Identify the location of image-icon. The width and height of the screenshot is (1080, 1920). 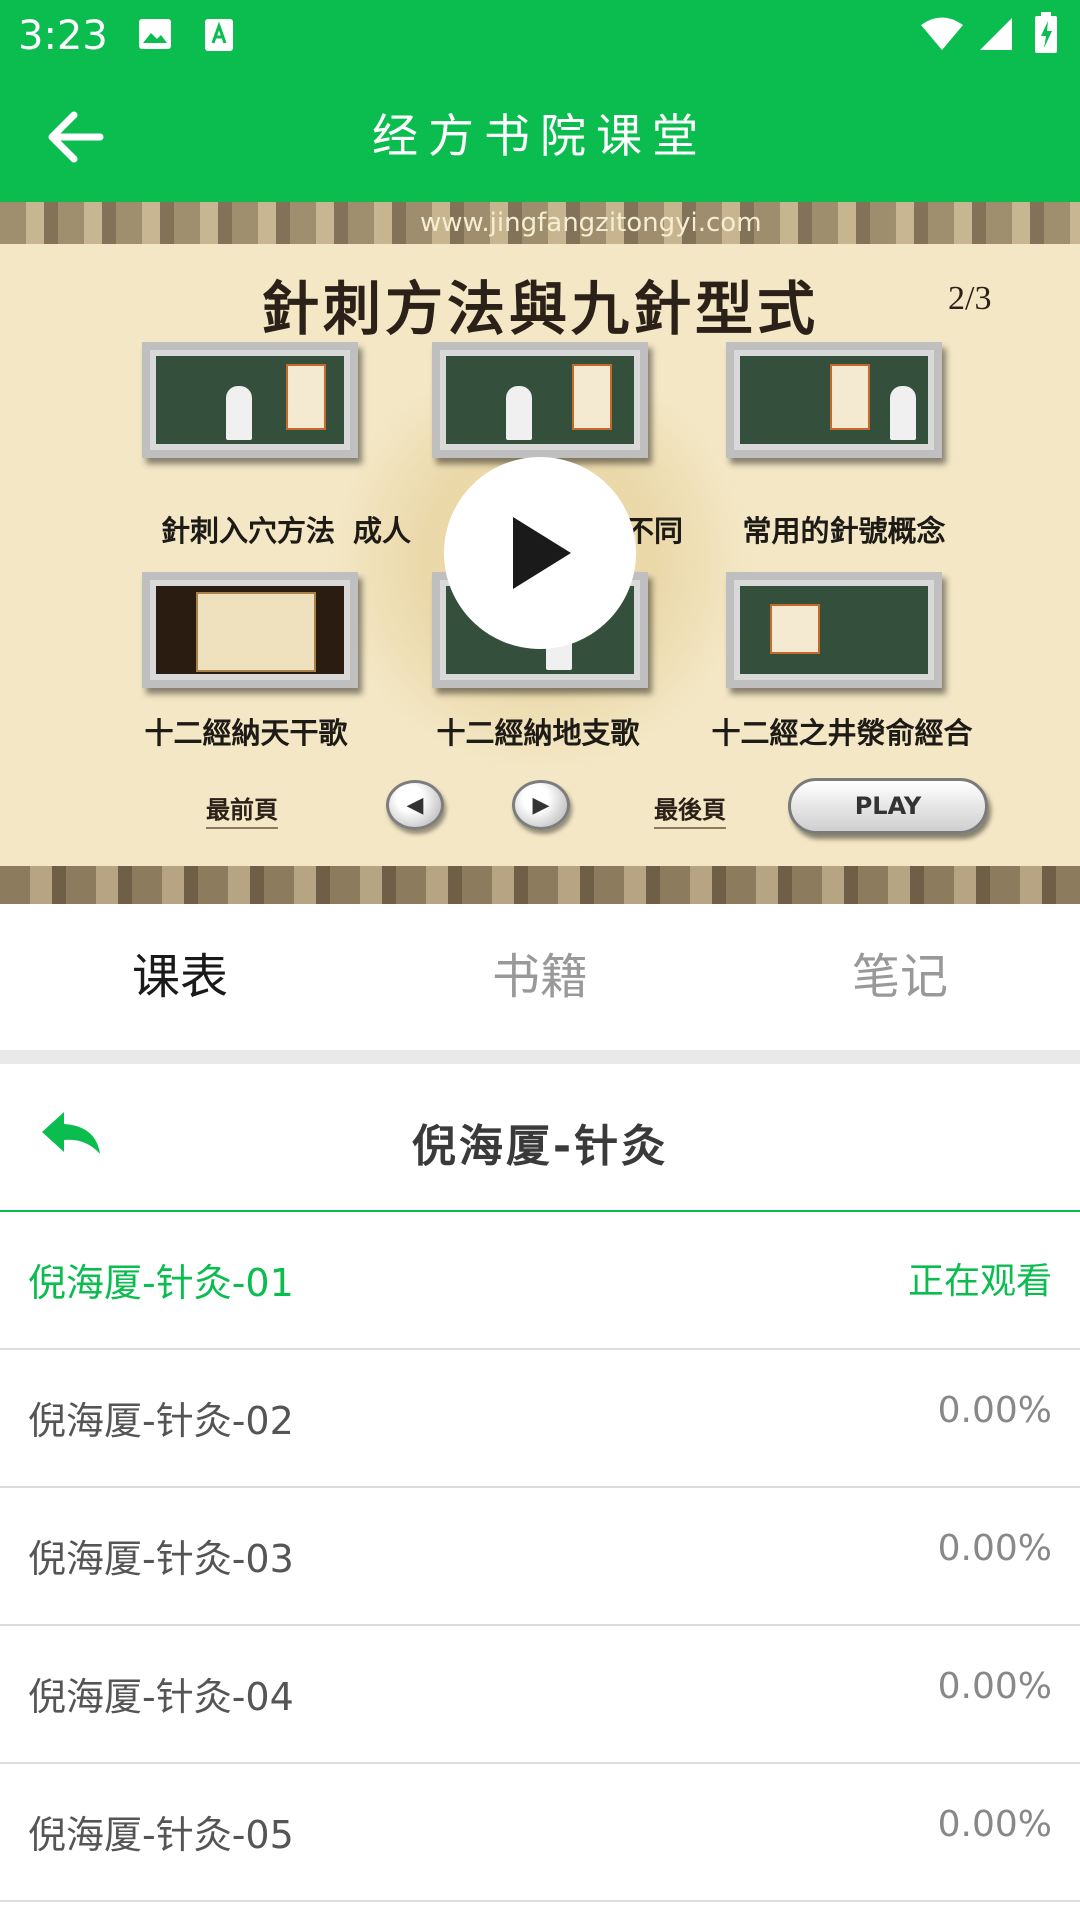
(155, 36).